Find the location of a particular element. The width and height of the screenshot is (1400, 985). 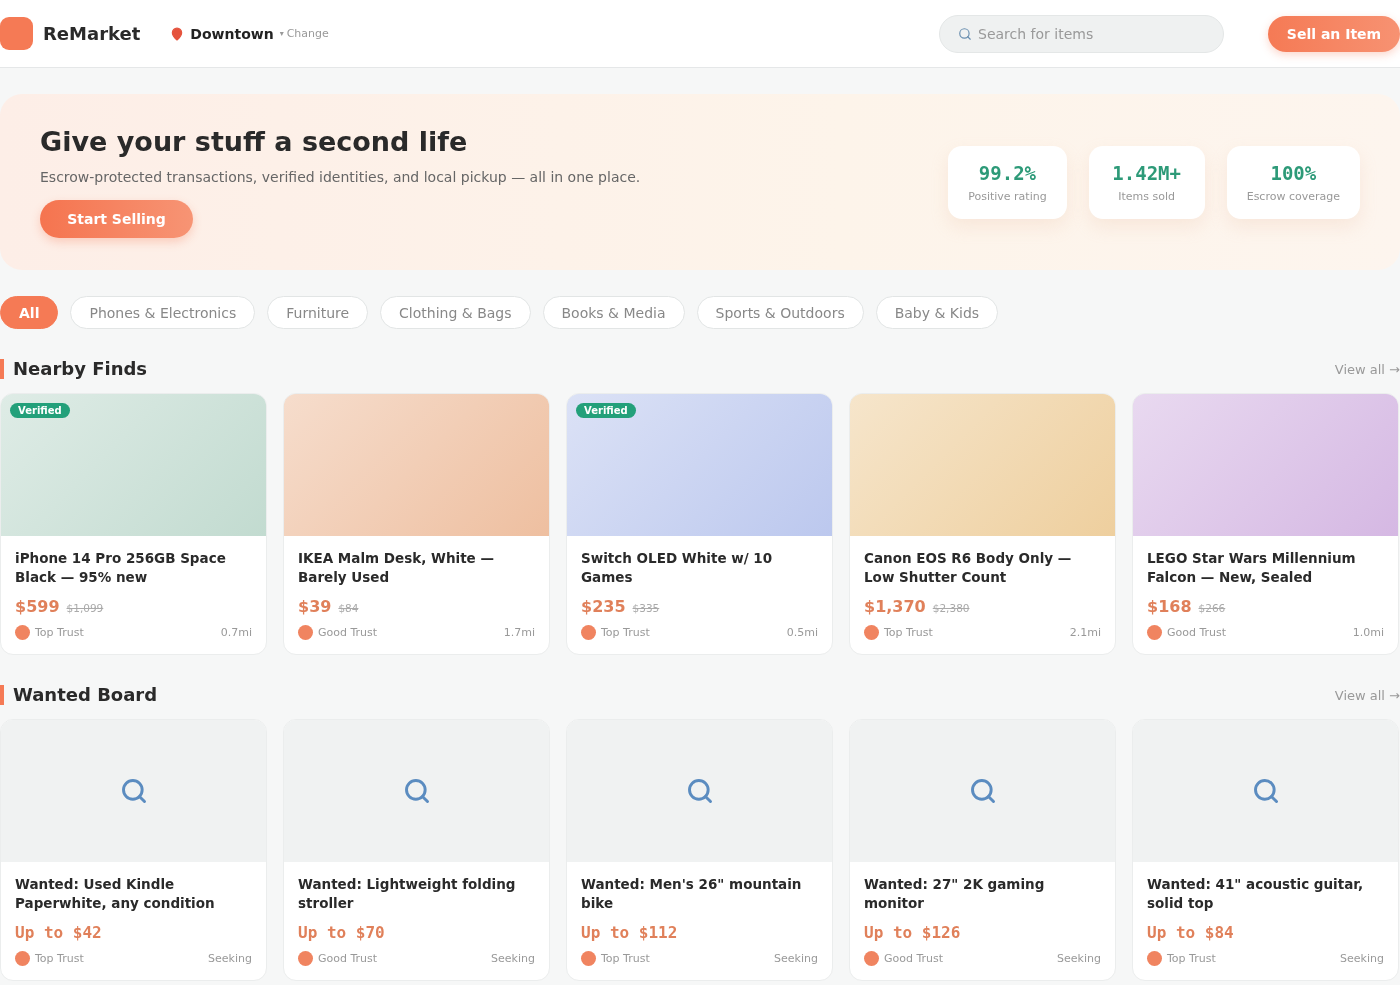

distance-label: 0.7mi is located at coordinates (236, 632).